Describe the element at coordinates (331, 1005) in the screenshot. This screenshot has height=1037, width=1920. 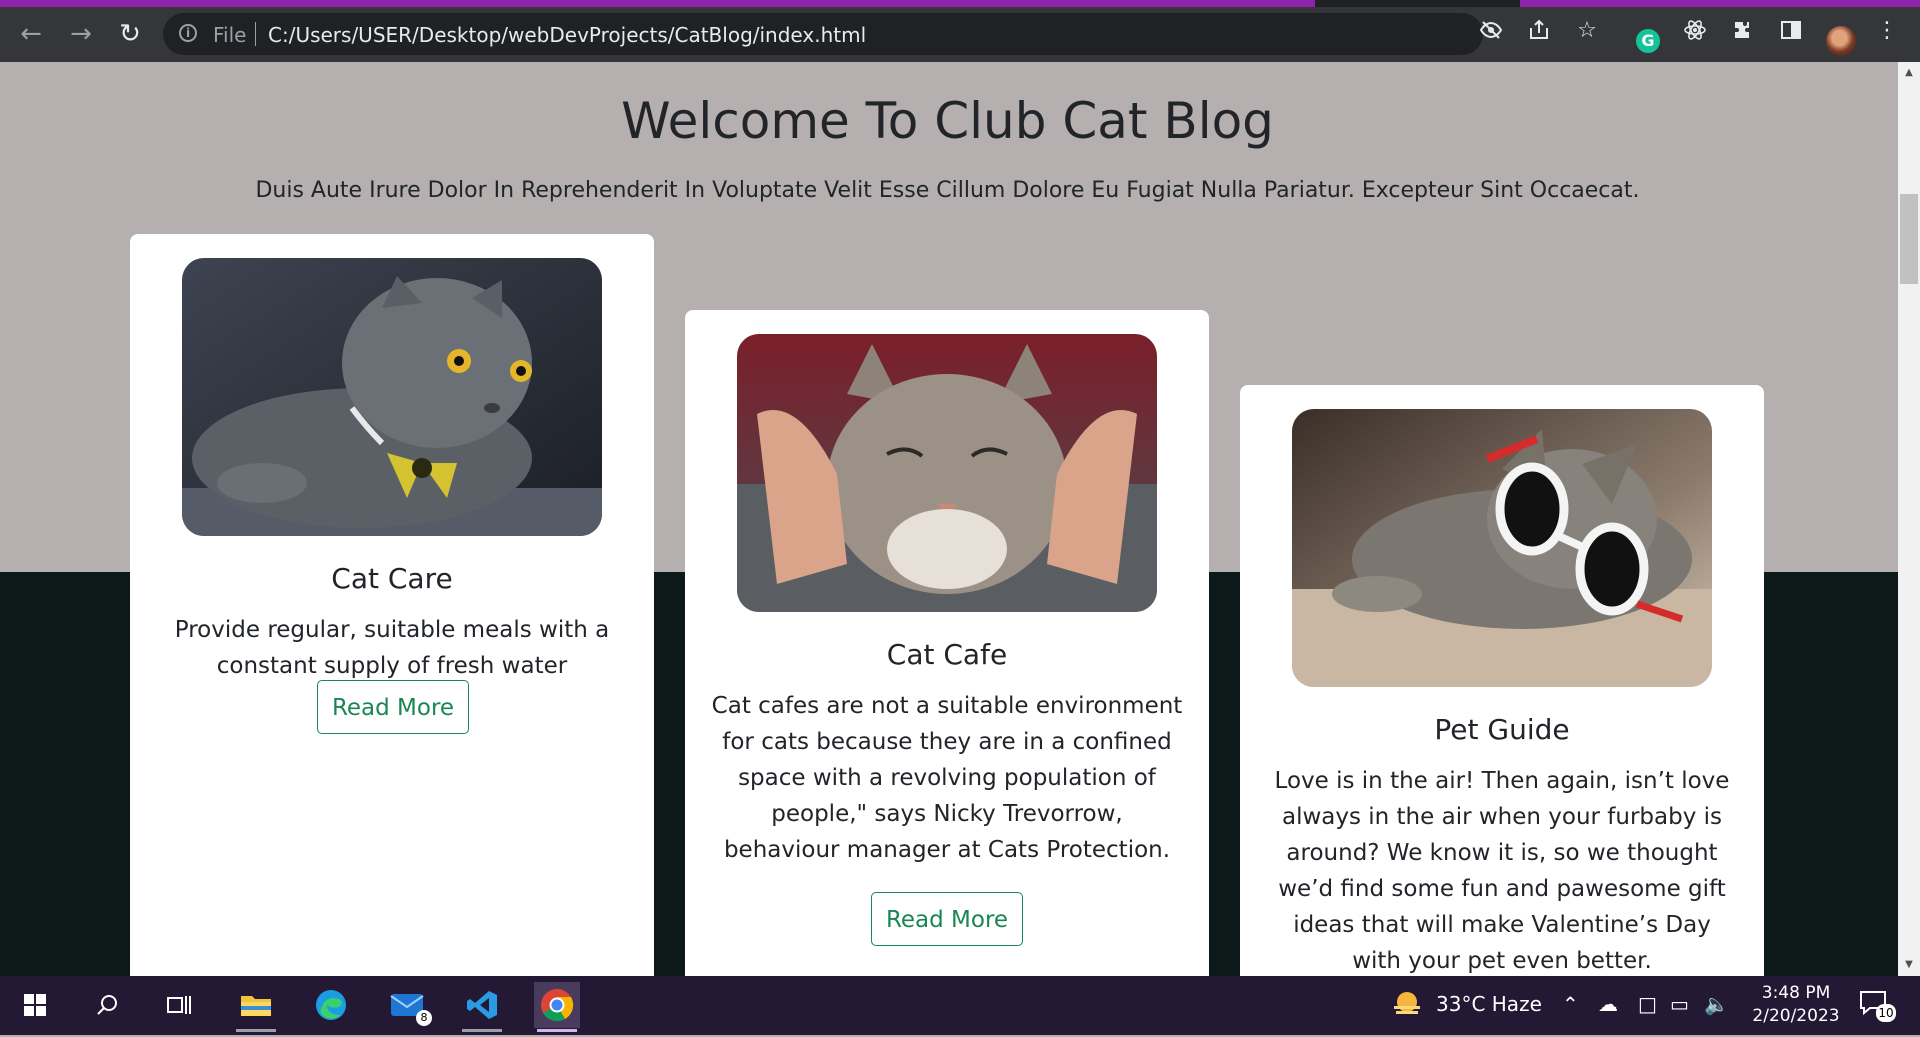
I see `edge-icon` at that location.